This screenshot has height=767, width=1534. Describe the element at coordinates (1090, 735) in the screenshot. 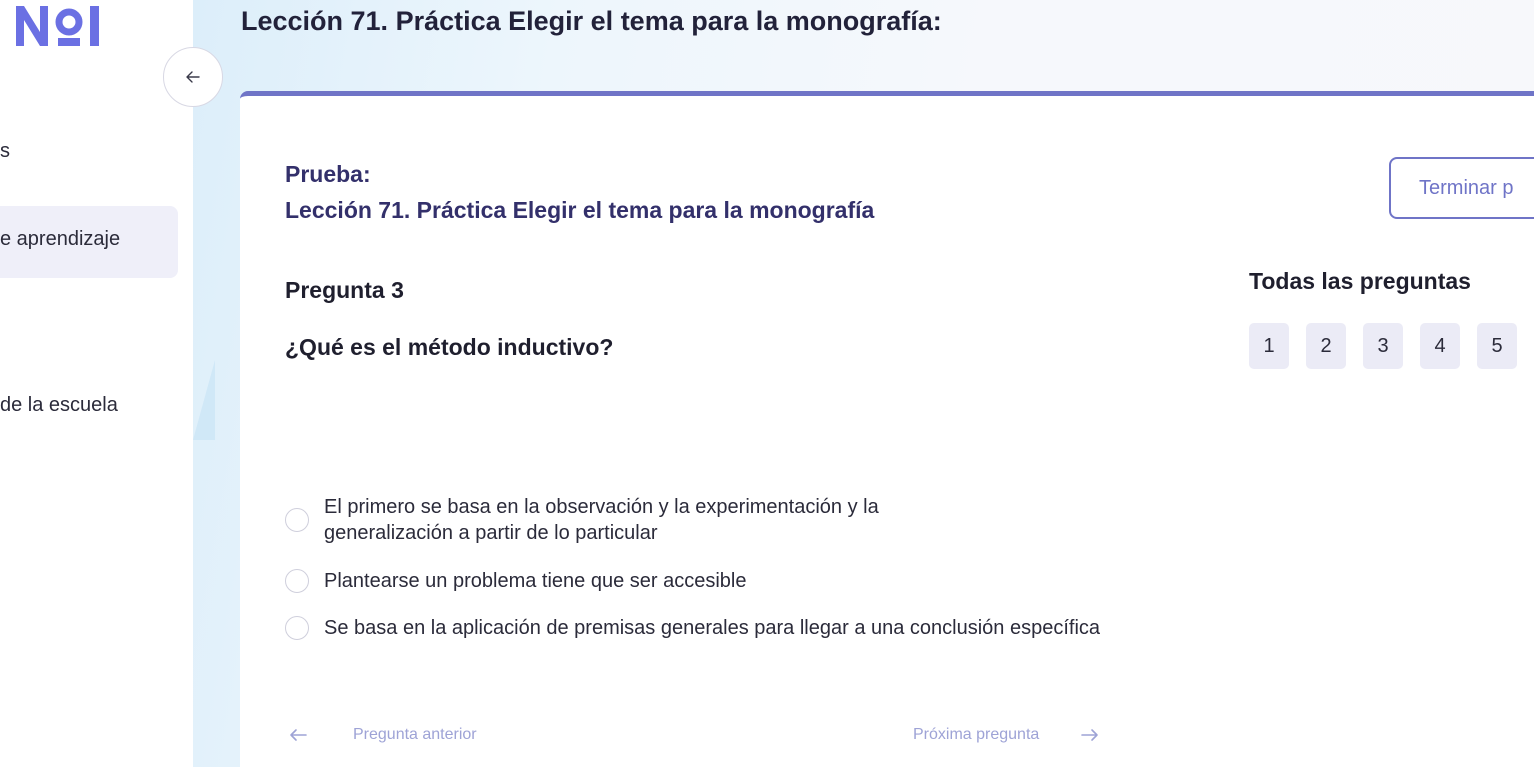

I see `arrow-right-icon` at that location.